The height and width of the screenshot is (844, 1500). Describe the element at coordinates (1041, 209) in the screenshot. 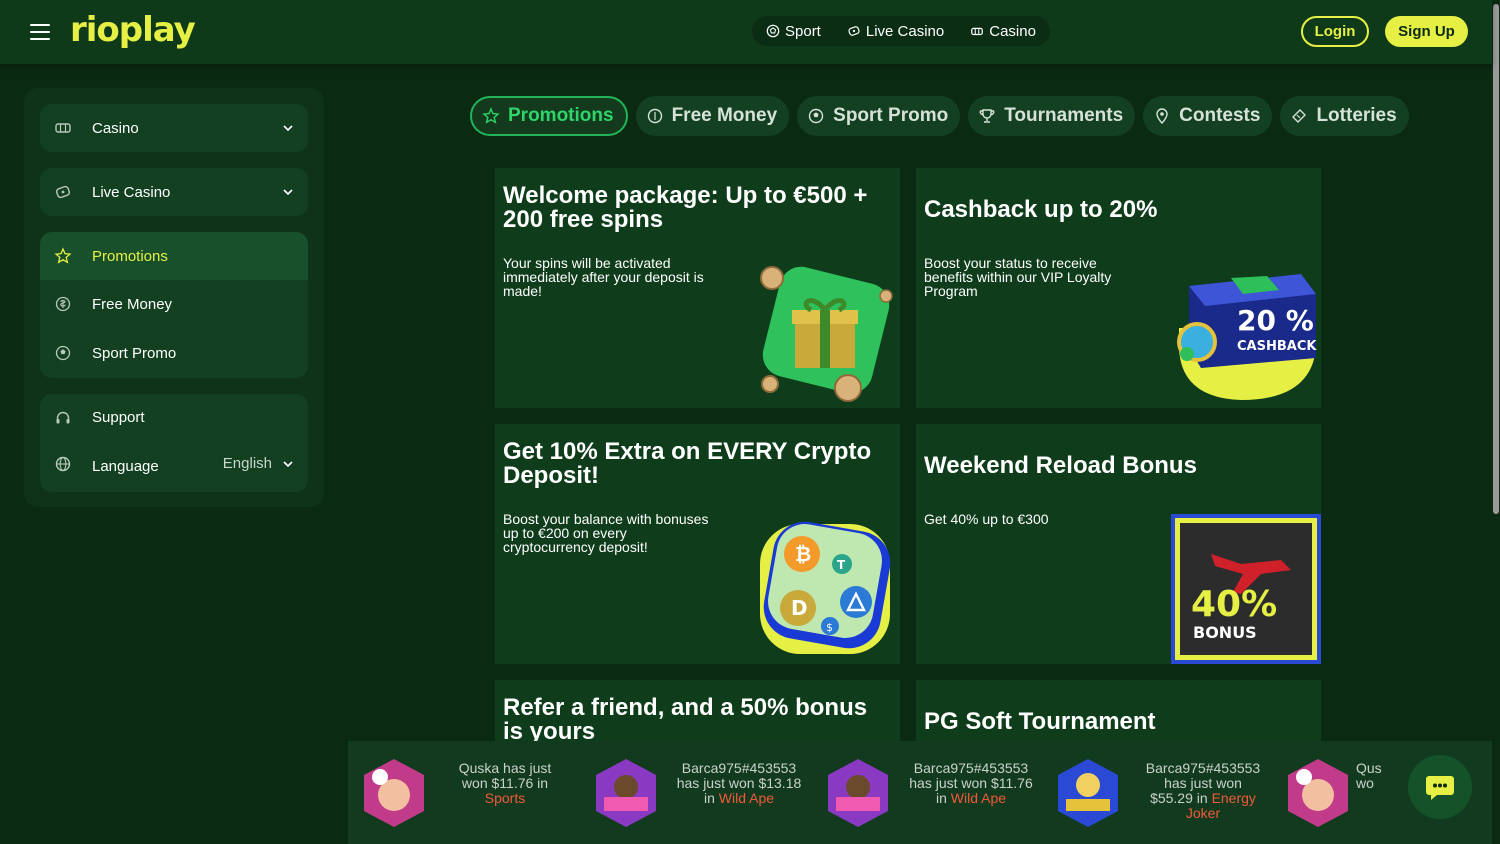

I see `promo-title: Cashback up to 20%` at that location.